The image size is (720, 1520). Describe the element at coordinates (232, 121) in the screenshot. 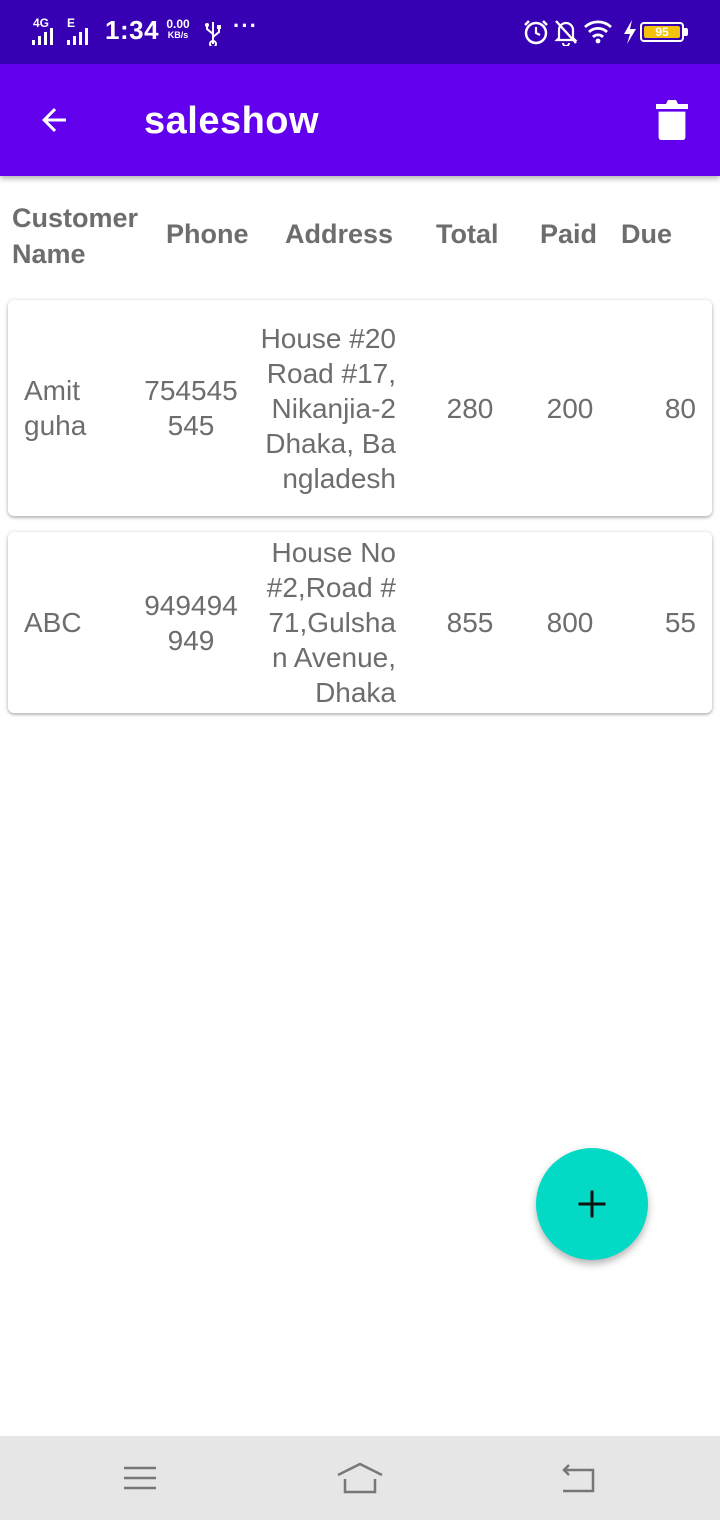

I see `page-title: saleshow` at that location.